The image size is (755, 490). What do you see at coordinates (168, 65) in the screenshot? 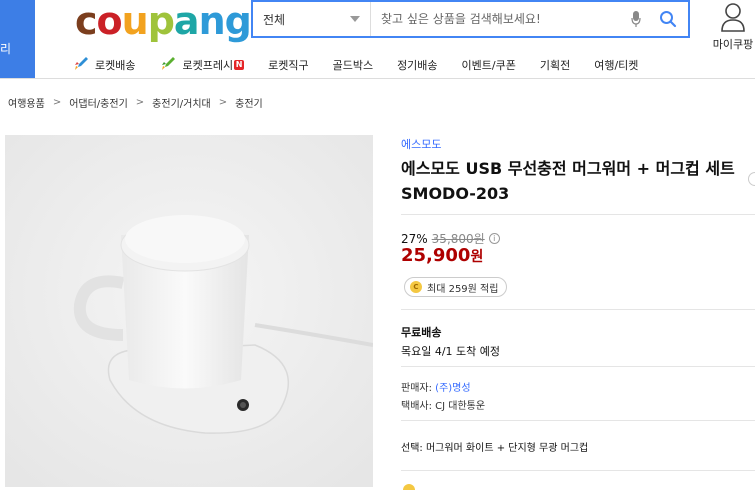
I see `rocket-fresh-icon` at bounding box center [168, 65].